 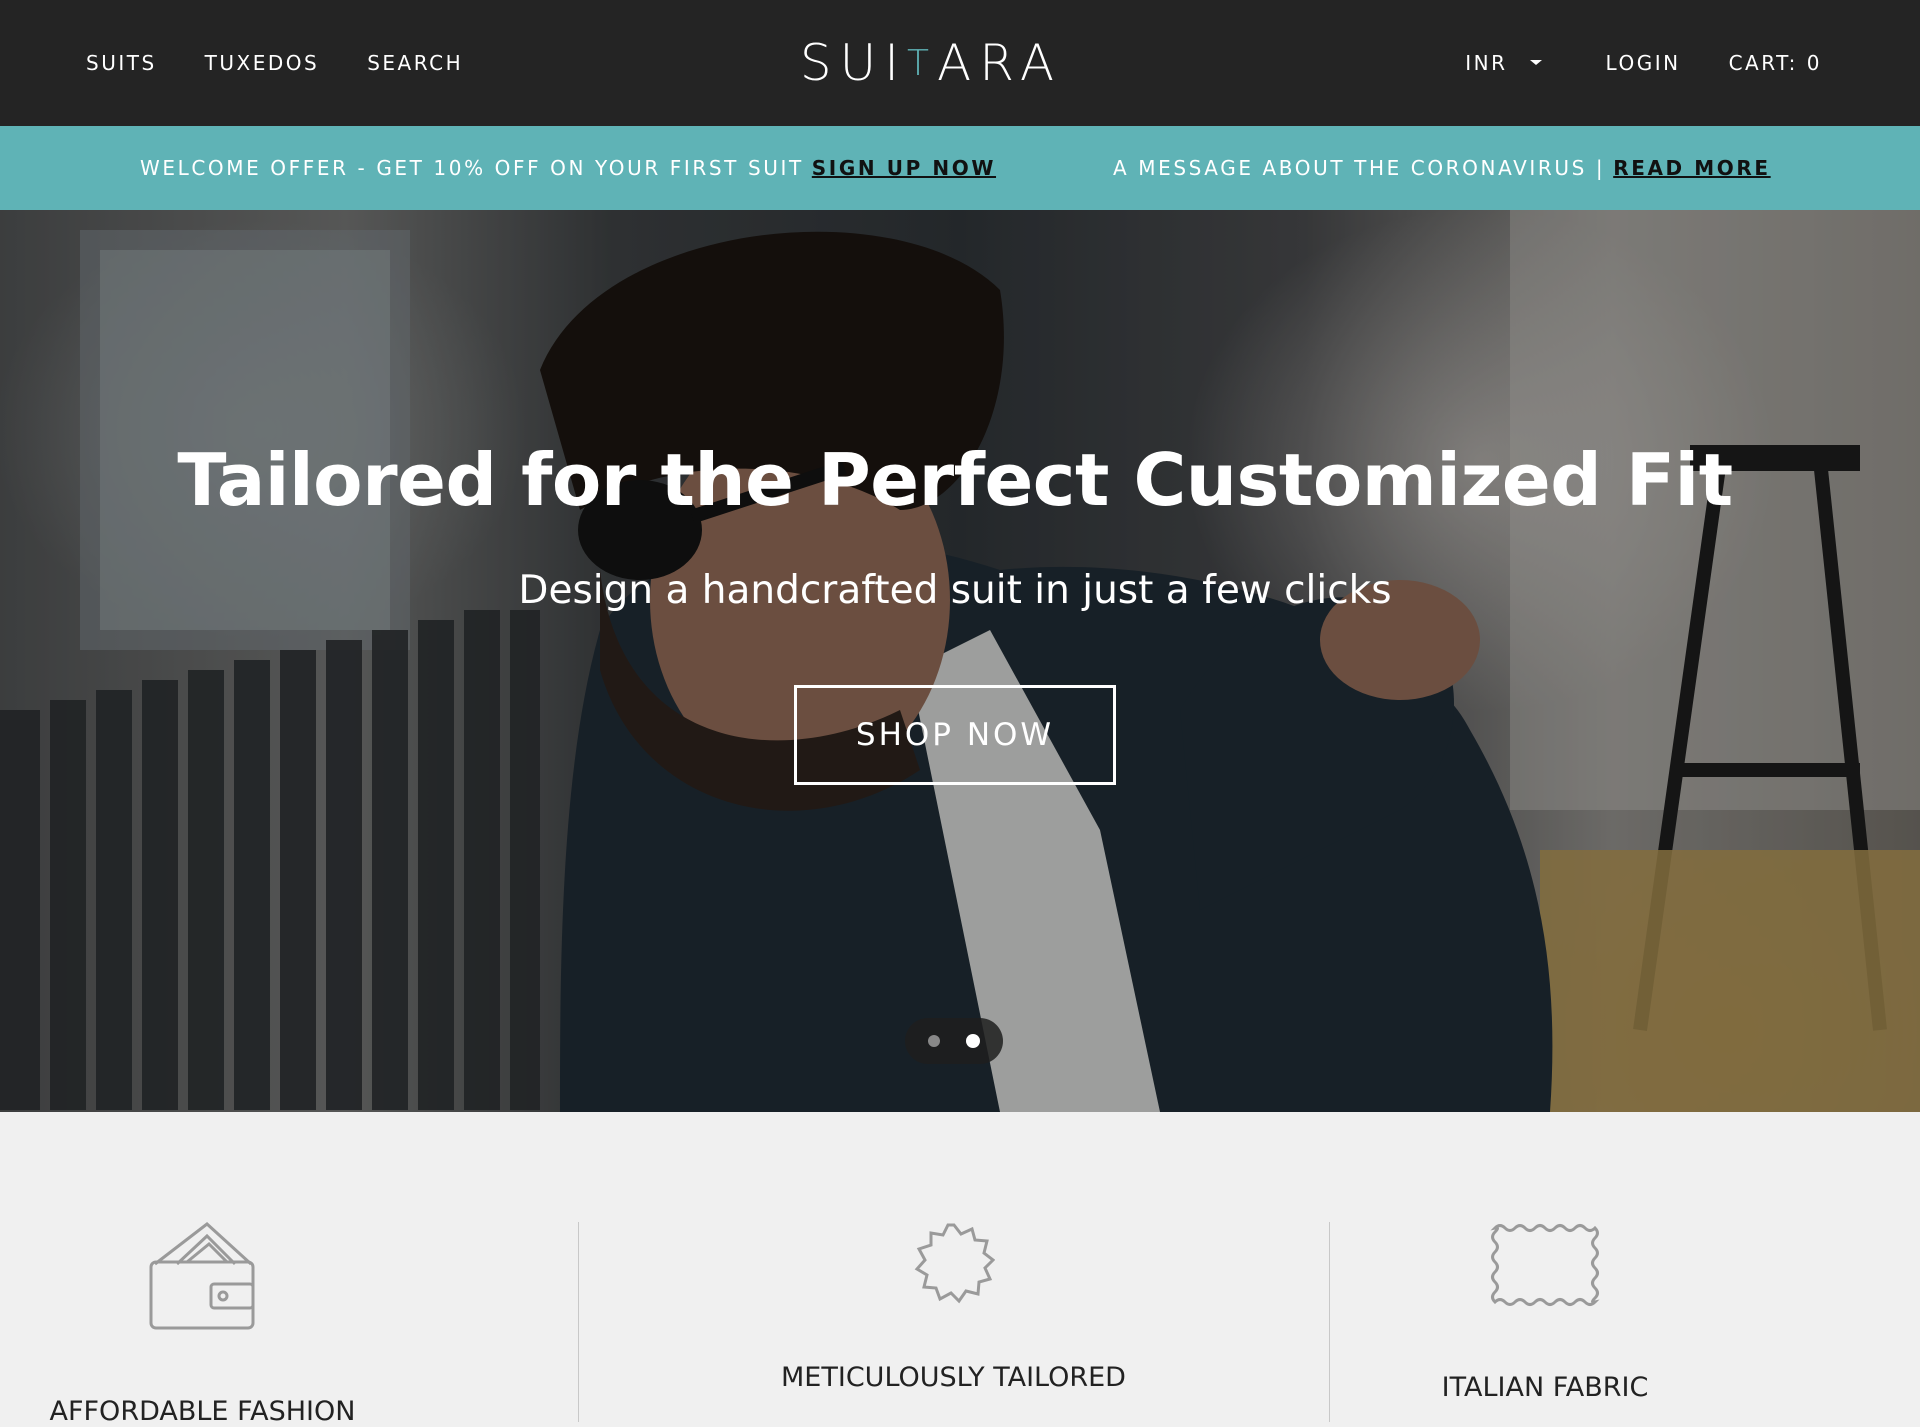 What do you see at coordinates (999, 63) in the screenshot?
I see `logo-text-end: ARA` at bounding box center [999, 63].